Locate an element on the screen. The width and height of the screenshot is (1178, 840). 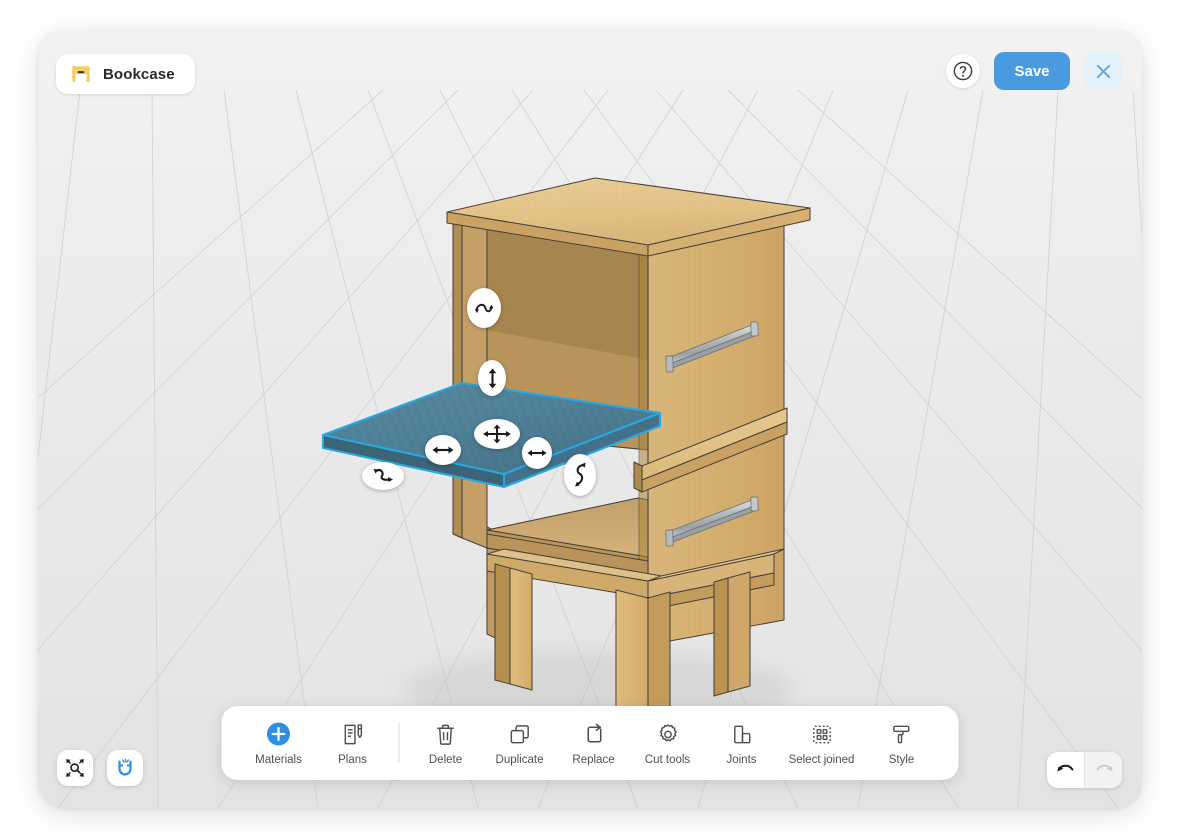
bottom-left-controls is located at coordinates (100, 768).